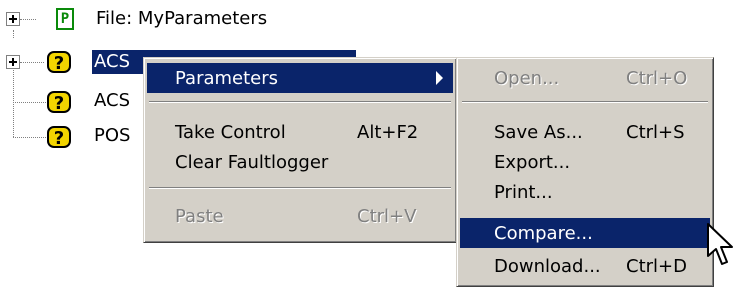 The image size is (733, 289). What do you see at coordinates (388, 132) in the screenshot?
I see `menu-item-shortcut: Alt+F2` at bounding box center [388, 132].